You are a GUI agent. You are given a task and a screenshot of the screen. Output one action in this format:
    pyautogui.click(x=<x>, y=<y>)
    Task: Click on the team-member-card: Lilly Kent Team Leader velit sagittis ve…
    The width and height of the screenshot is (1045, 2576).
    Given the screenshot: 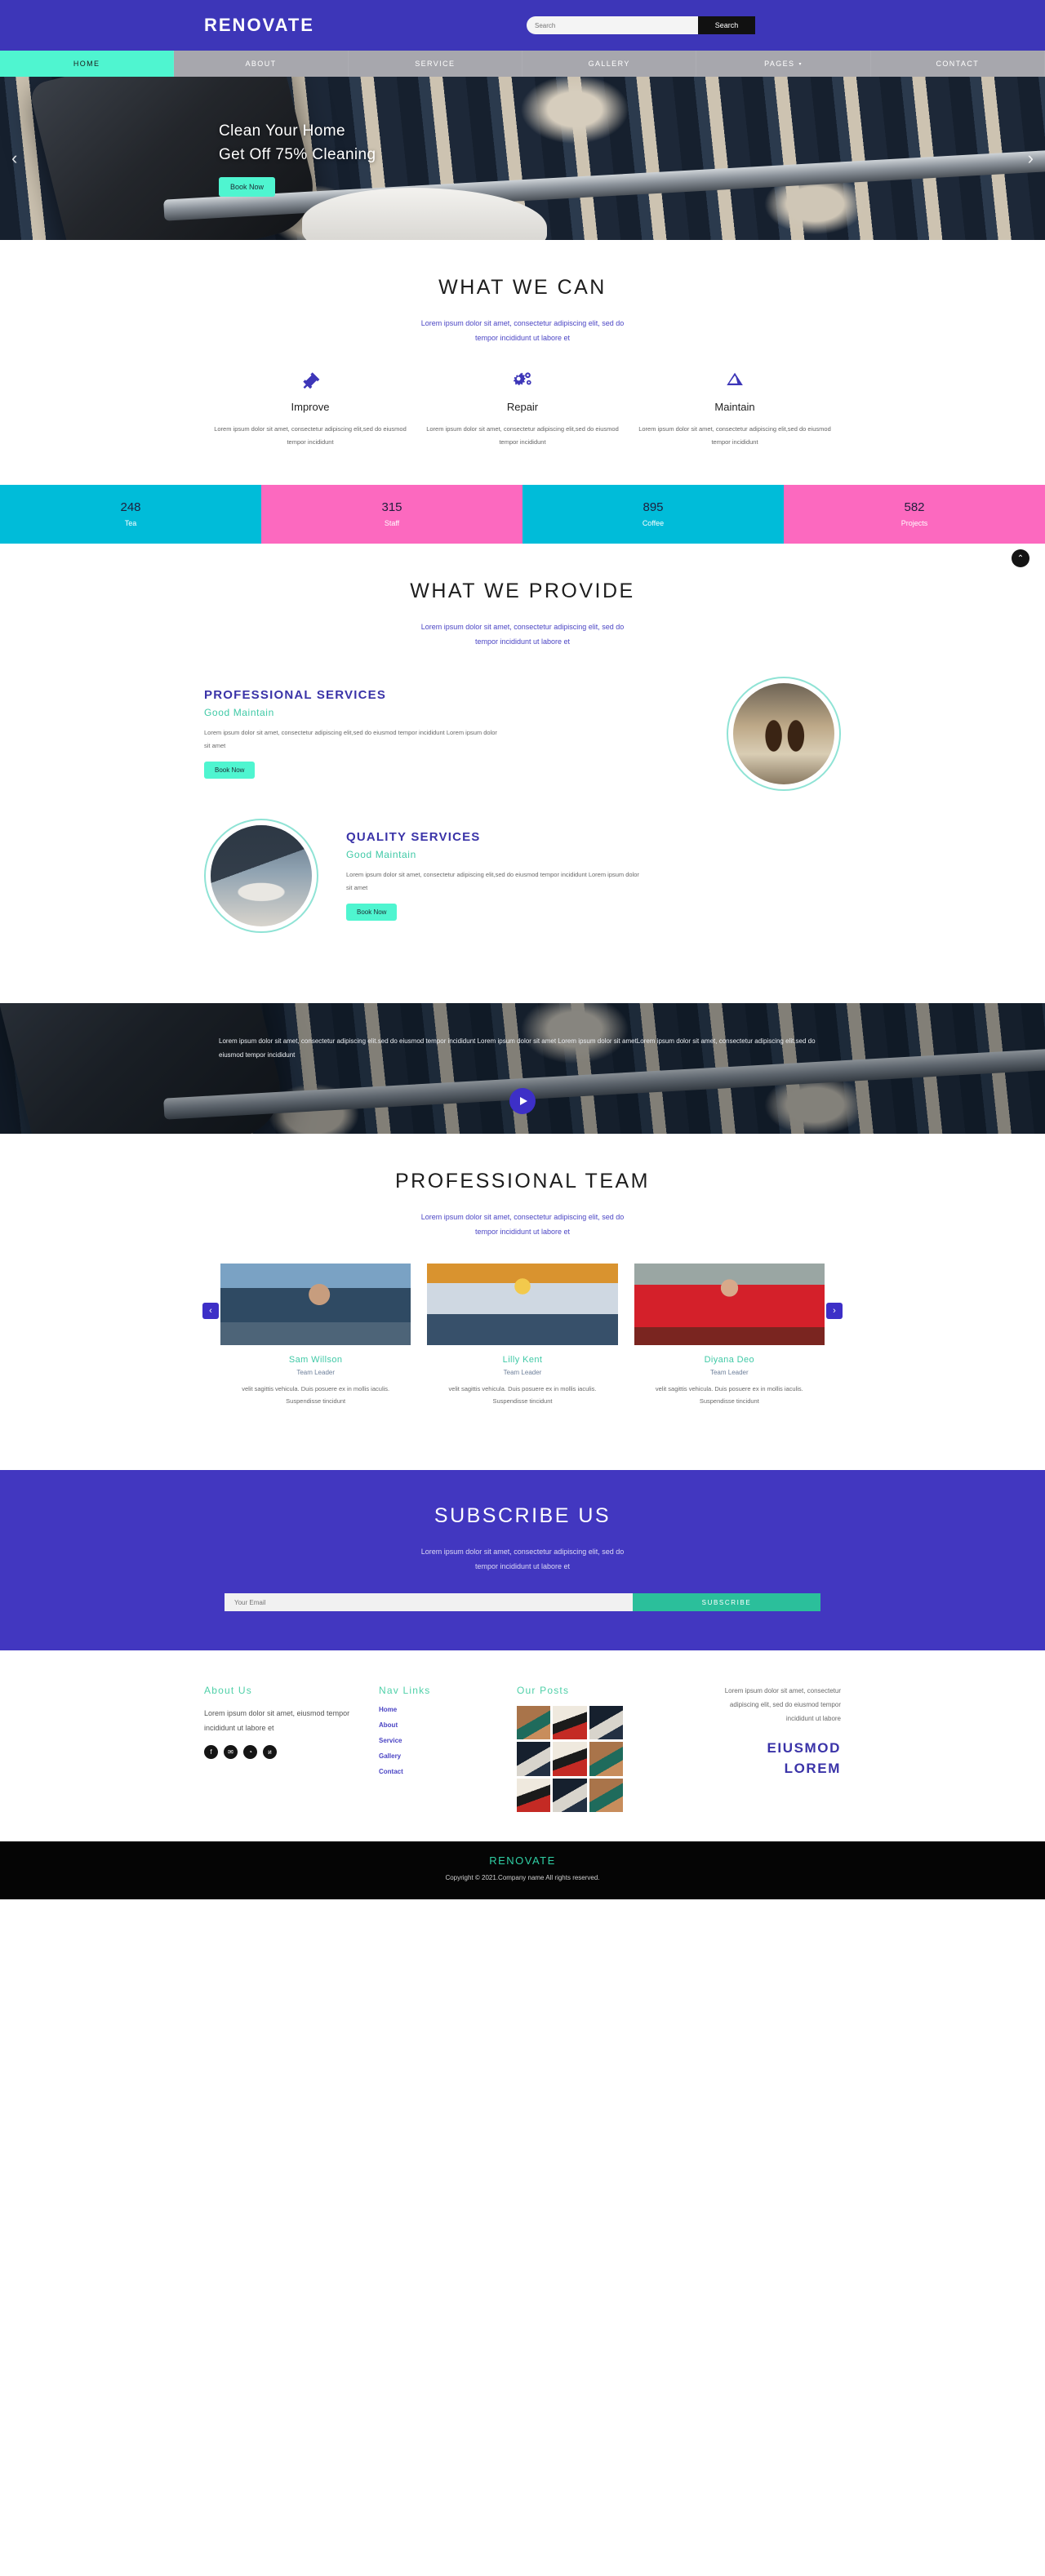 What is the action you would take?
    pyautogui.click(x=522, y=1336)
    